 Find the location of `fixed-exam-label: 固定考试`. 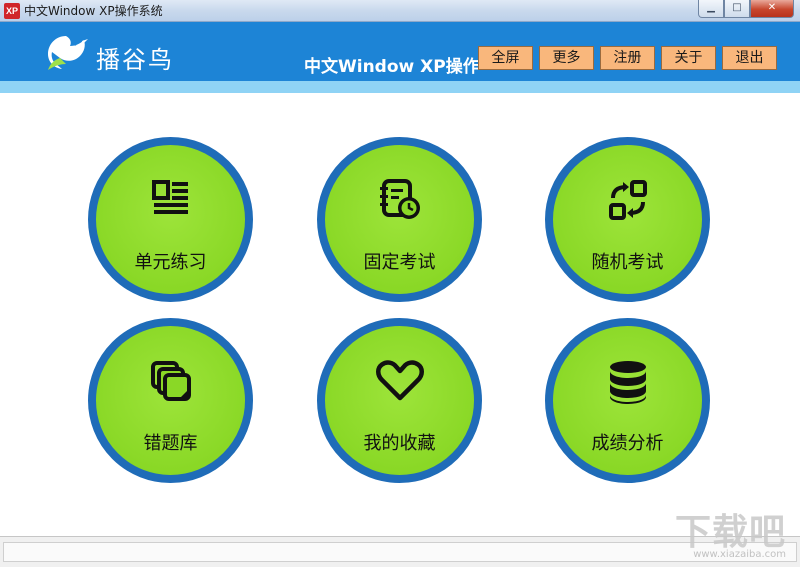

fixed-exam-label: 固定考试 is located at coordinates (399, 262).